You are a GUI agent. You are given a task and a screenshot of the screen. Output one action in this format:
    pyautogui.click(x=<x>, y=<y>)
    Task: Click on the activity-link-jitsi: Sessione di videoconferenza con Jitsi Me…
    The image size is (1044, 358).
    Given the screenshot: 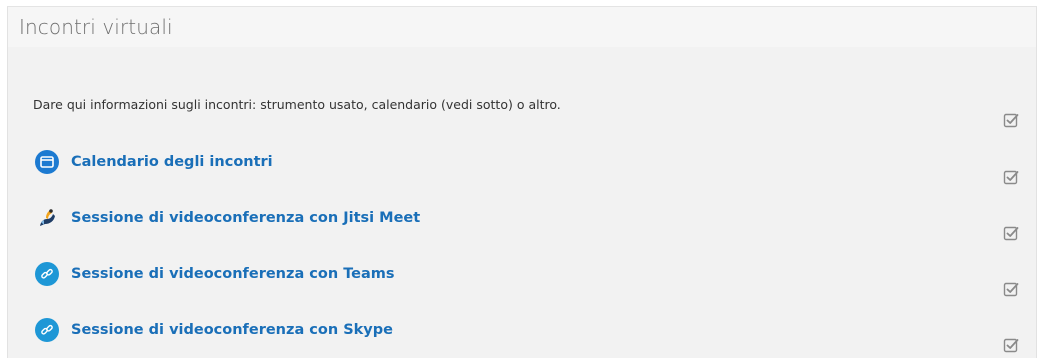 What is the action you would take?
    pyautogui.click(x=245, y=218)
    